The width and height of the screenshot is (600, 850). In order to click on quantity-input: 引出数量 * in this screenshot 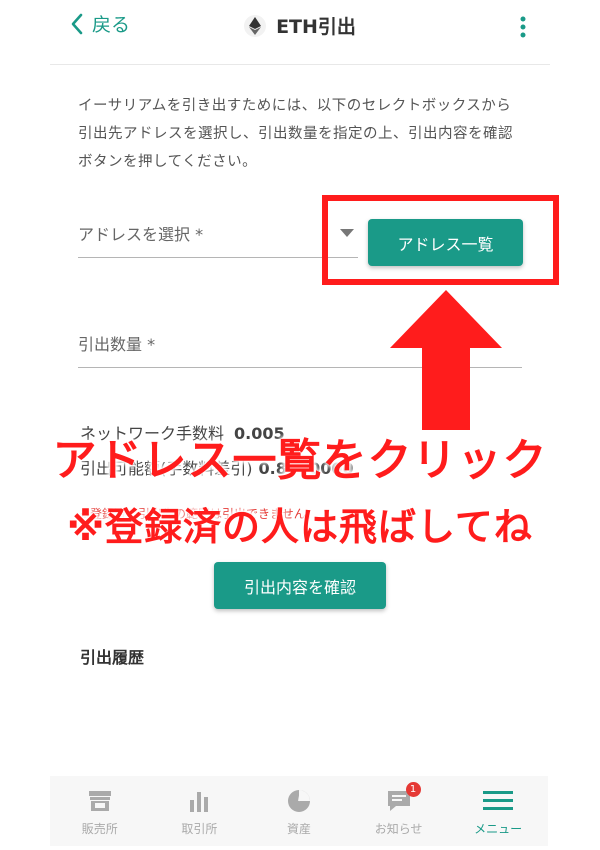, I will do `click(300, 345)`.